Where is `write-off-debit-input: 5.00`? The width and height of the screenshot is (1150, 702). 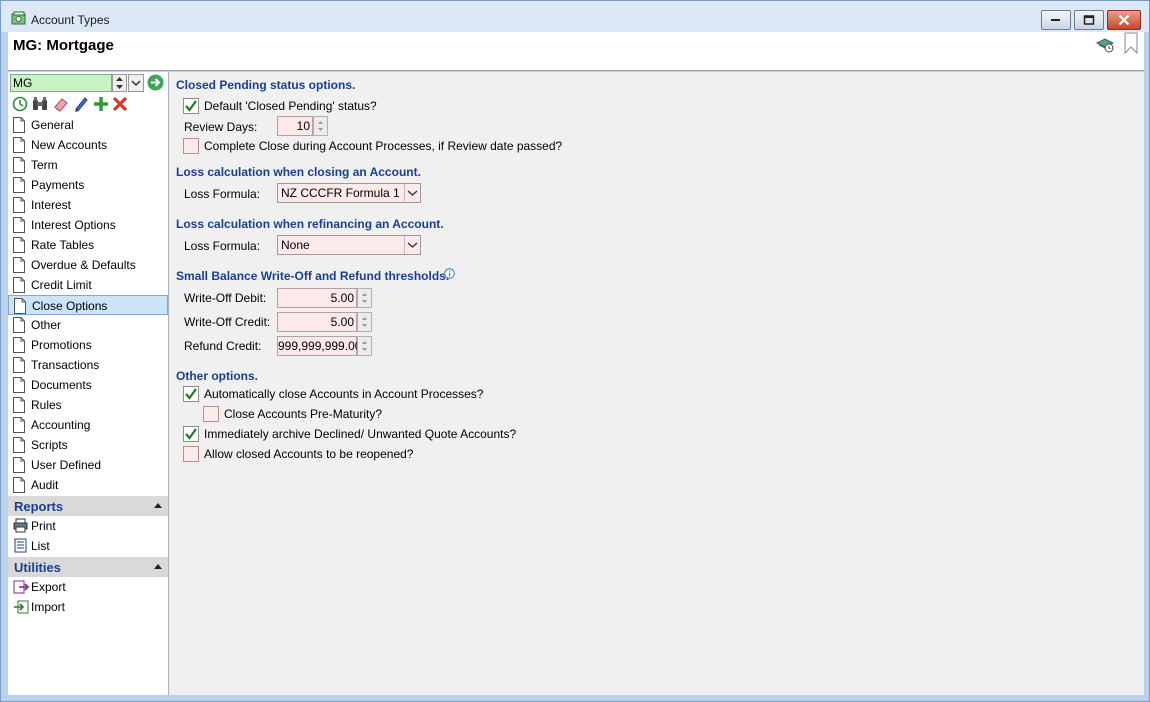 write-off-debit-input: 5.00 is located at coordinates (317, 298).